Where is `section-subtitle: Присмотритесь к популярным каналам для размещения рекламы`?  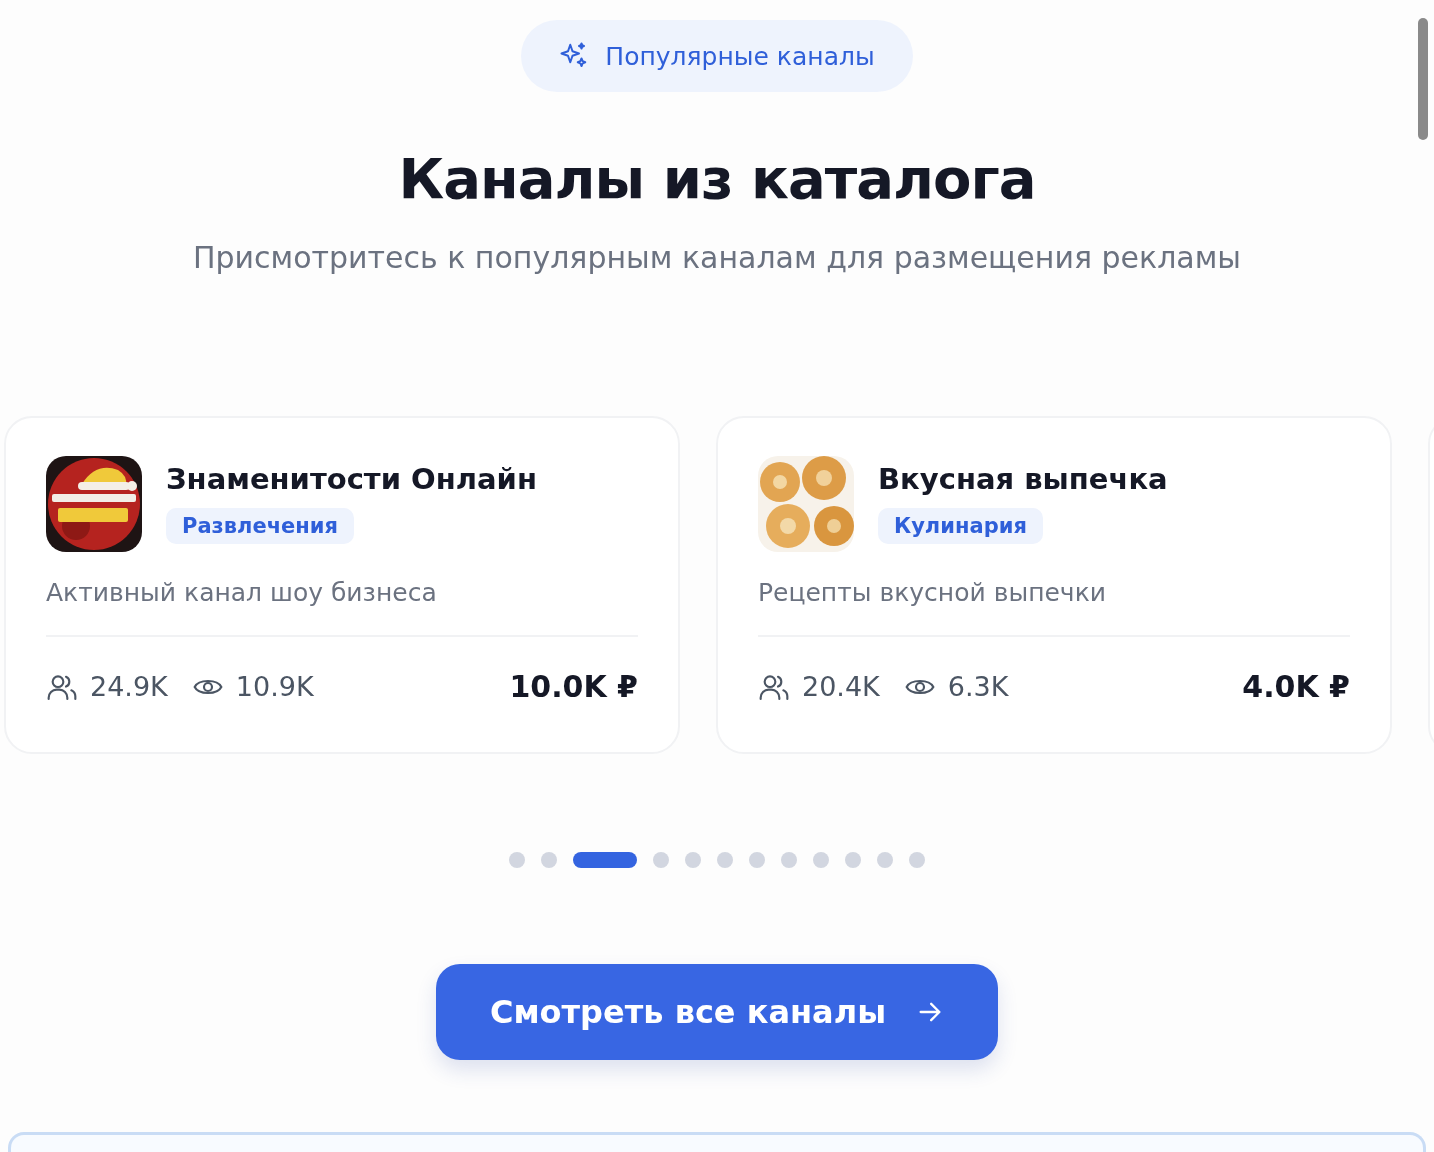
section-subtitle: Присмотритесь к популярным каналам для размещения рекламы is located at coordinates (717, 258).